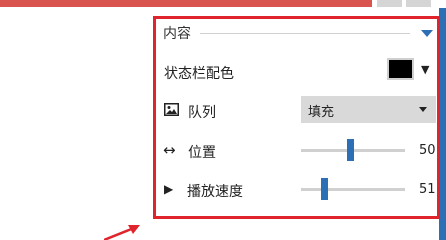  I want to click on triangle-down-icon, so click(427, 33).